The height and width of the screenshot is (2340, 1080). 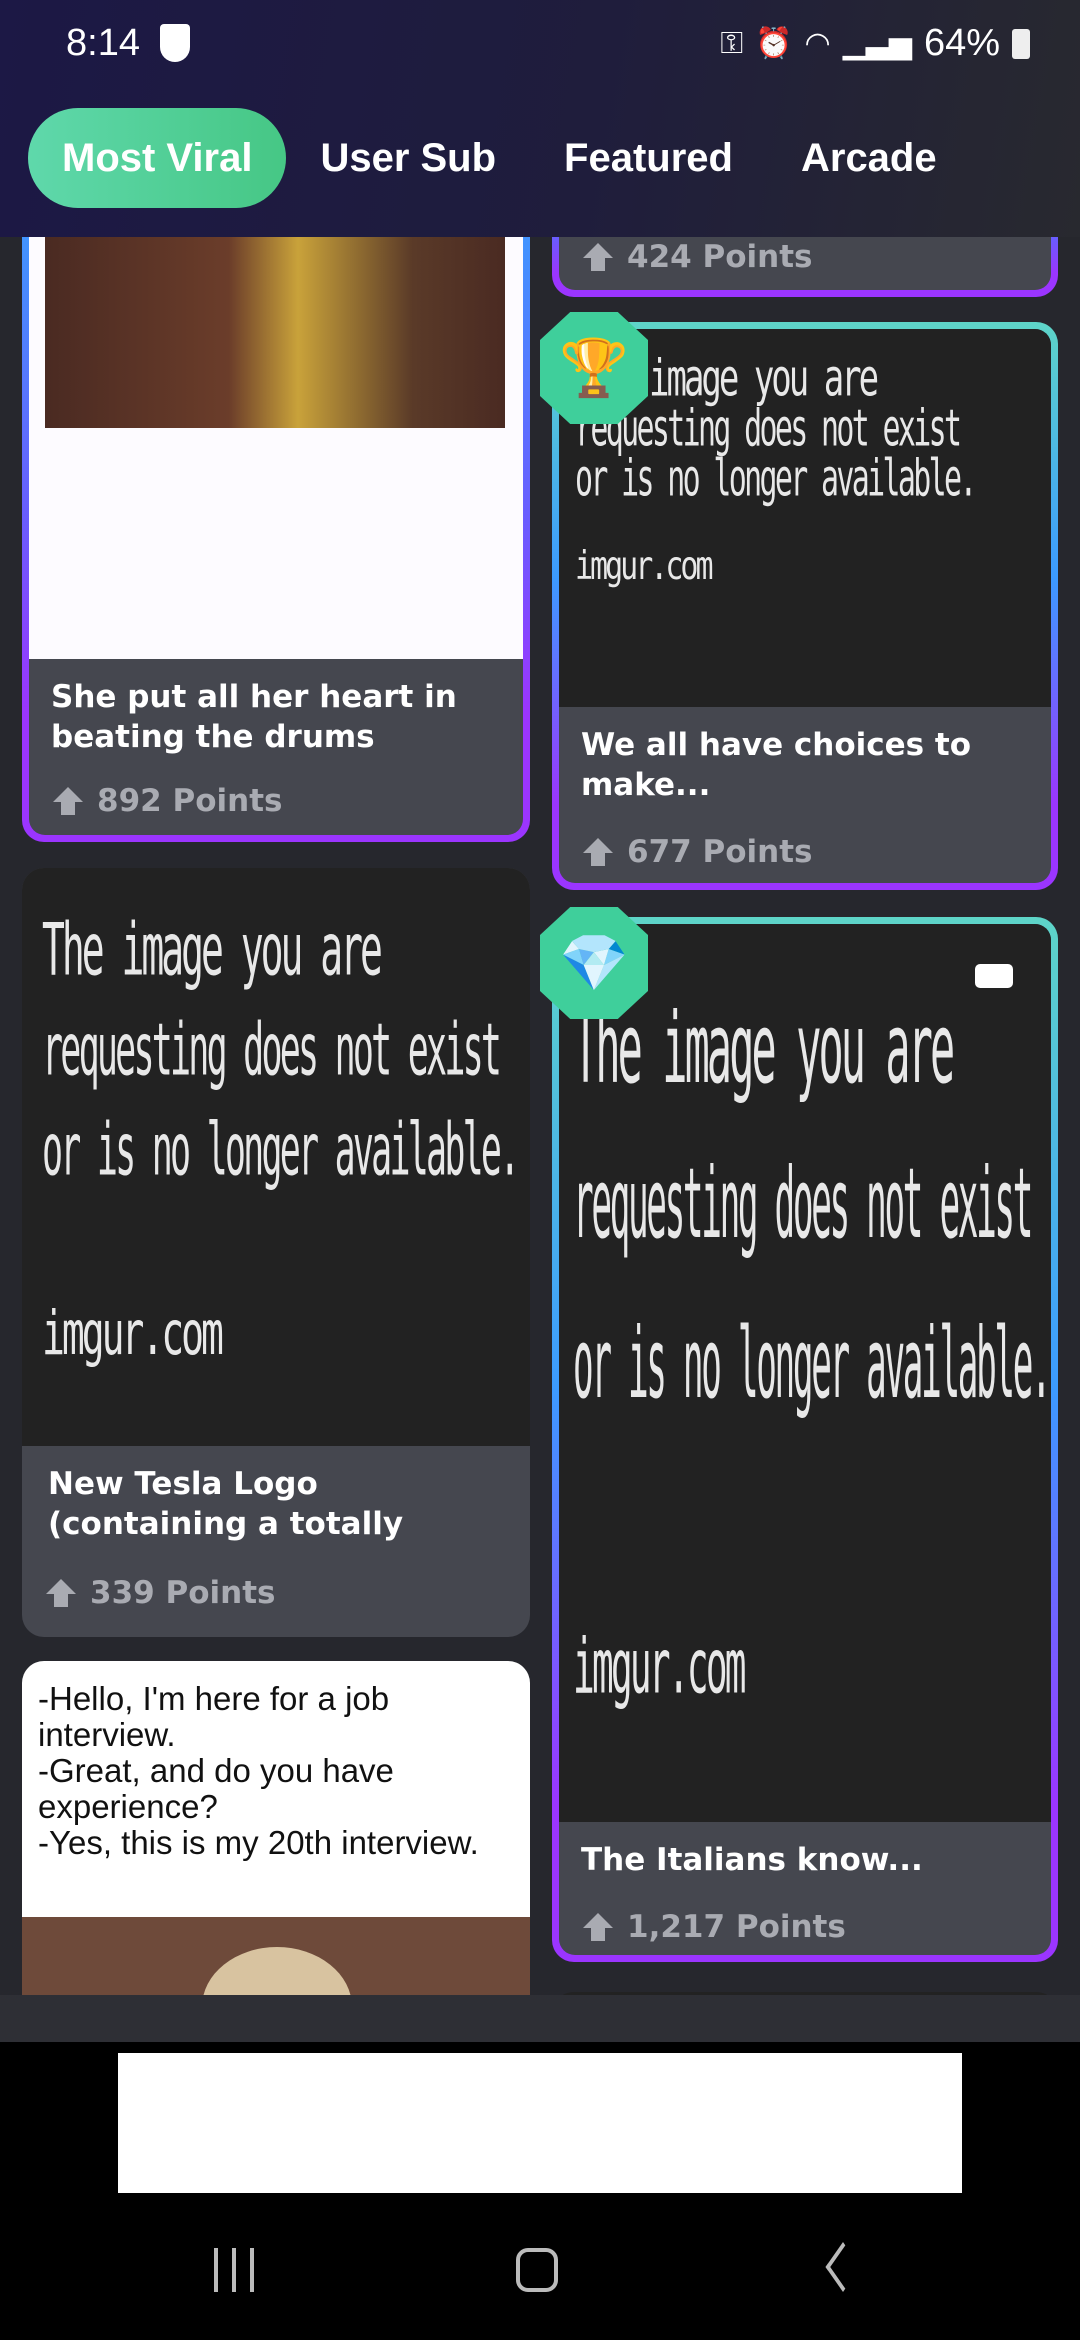 What do you see at coordinates (157, 158) in the screenshot?
I see `tab-most-viral: Most Viral` at bounding box center [157, 158].